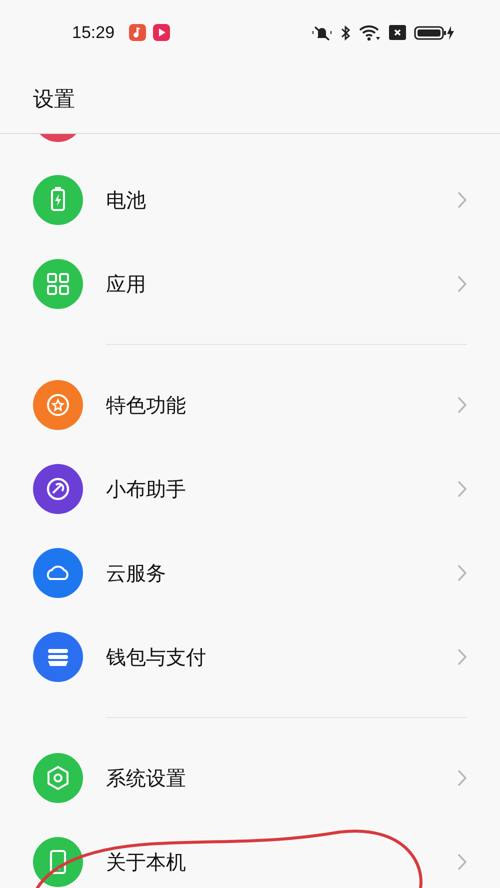  What do you see at coordinates (156, 657) in the screenshot?
I see `settings-item-label: 钱包与支付` at bounding box center [156, 657].